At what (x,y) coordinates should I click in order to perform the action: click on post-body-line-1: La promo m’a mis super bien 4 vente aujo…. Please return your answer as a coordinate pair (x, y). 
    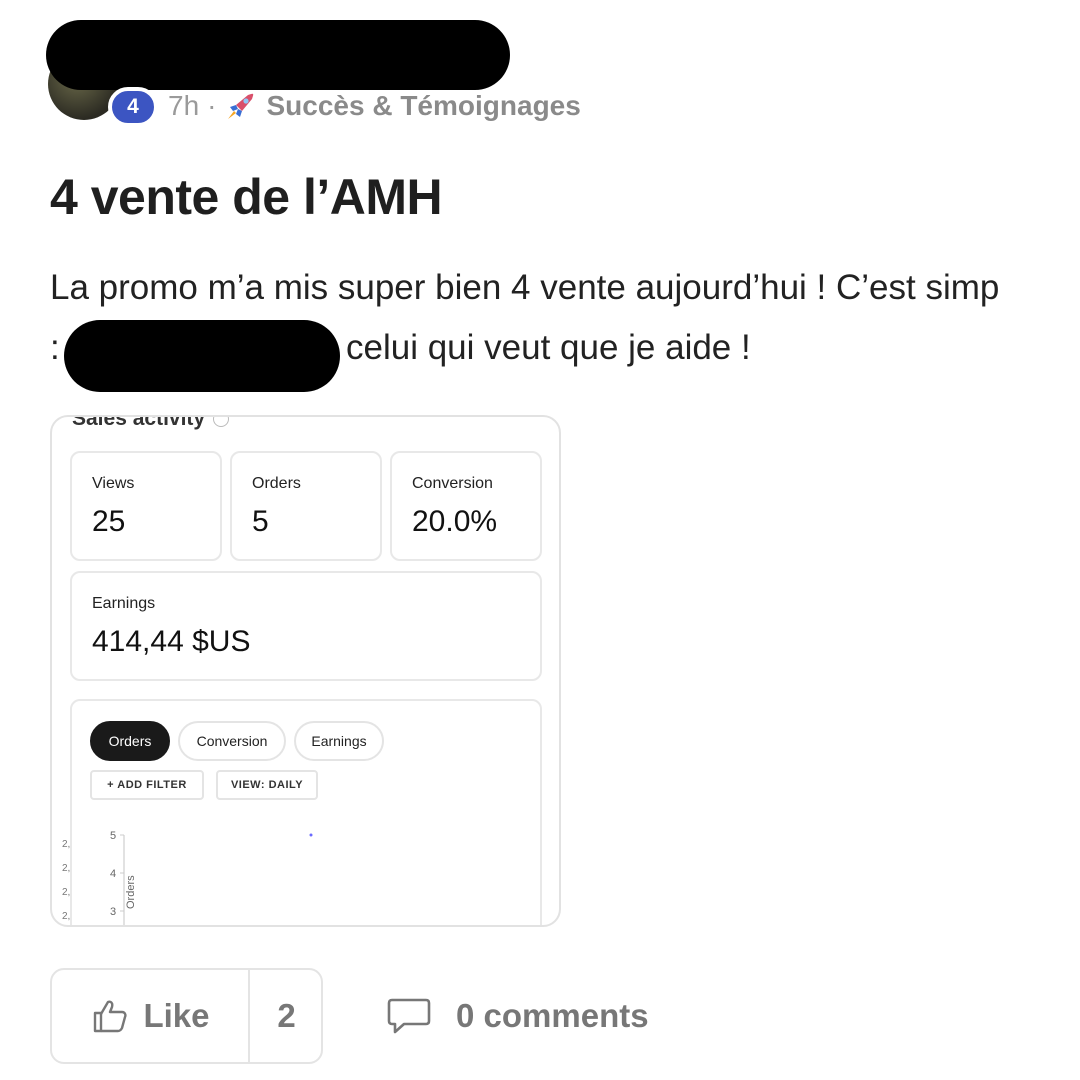
    Looking at the image, I should click on (525, 287).